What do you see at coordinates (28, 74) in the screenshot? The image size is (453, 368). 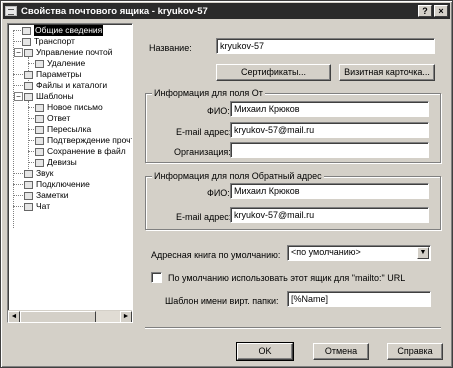 I see `parameters-icon` at bounding box center [28, 74].